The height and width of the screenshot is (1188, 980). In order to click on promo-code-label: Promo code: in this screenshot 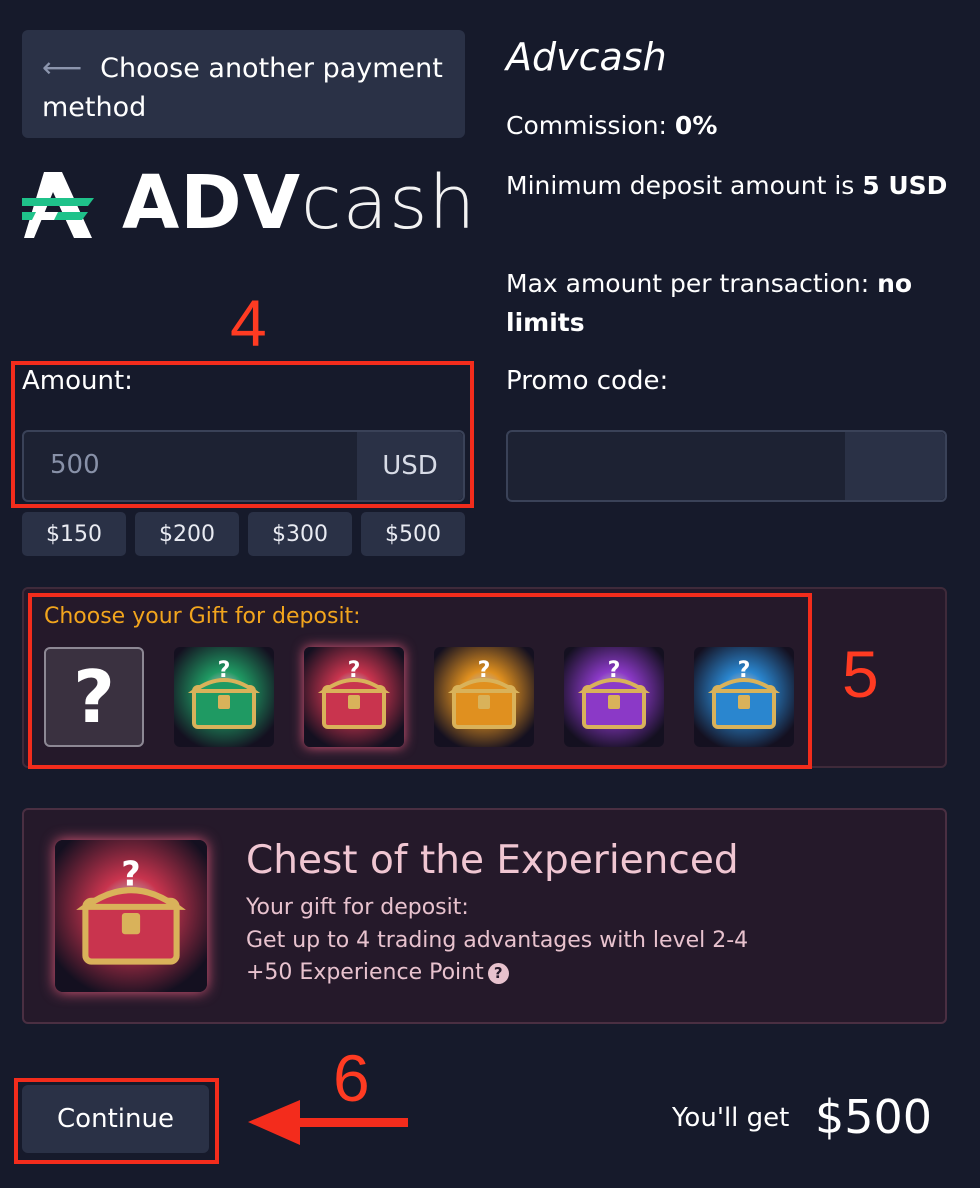, I will do `click(587, 381)`.